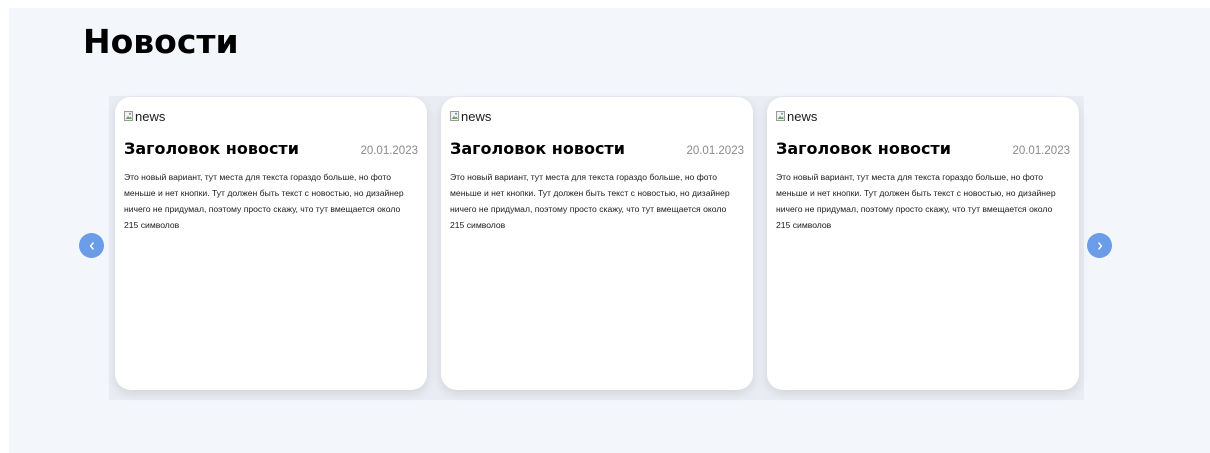 This screenshot has height=453, width=1210. I want to click on prev-slide-button, so click(91, 245).